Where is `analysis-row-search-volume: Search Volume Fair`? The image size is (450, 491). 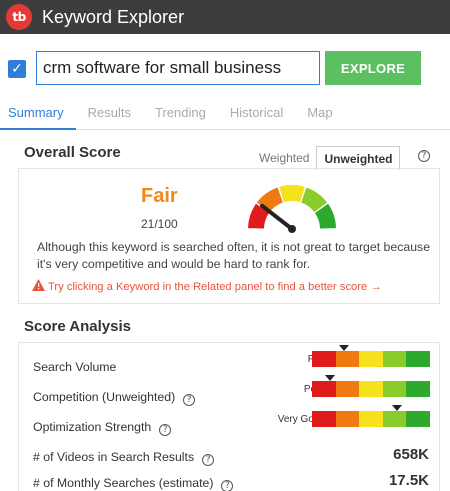 analysis-row-search-volume: Search Volume Fair is located at coordinates (230, 363).